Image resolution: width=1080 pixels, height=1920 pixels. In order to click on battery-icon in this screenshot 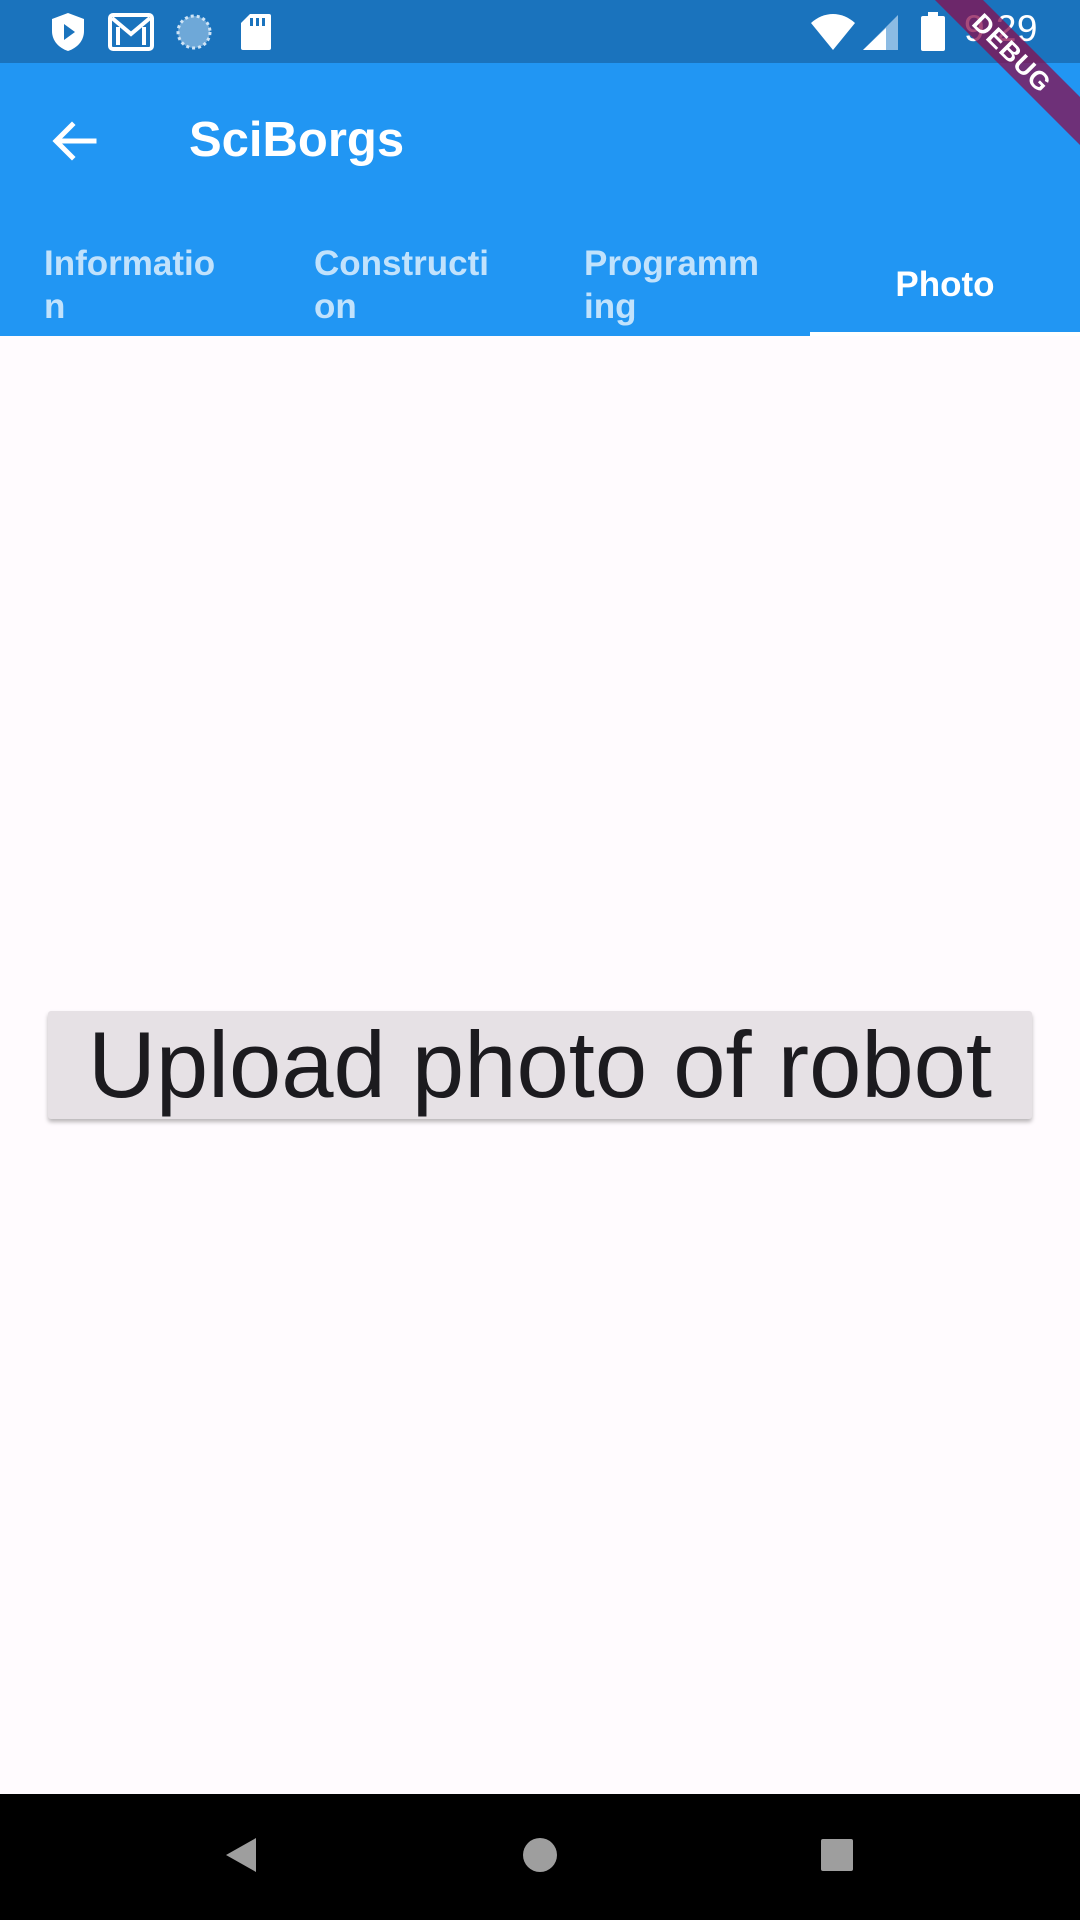, I will do `click(933, 32)`.